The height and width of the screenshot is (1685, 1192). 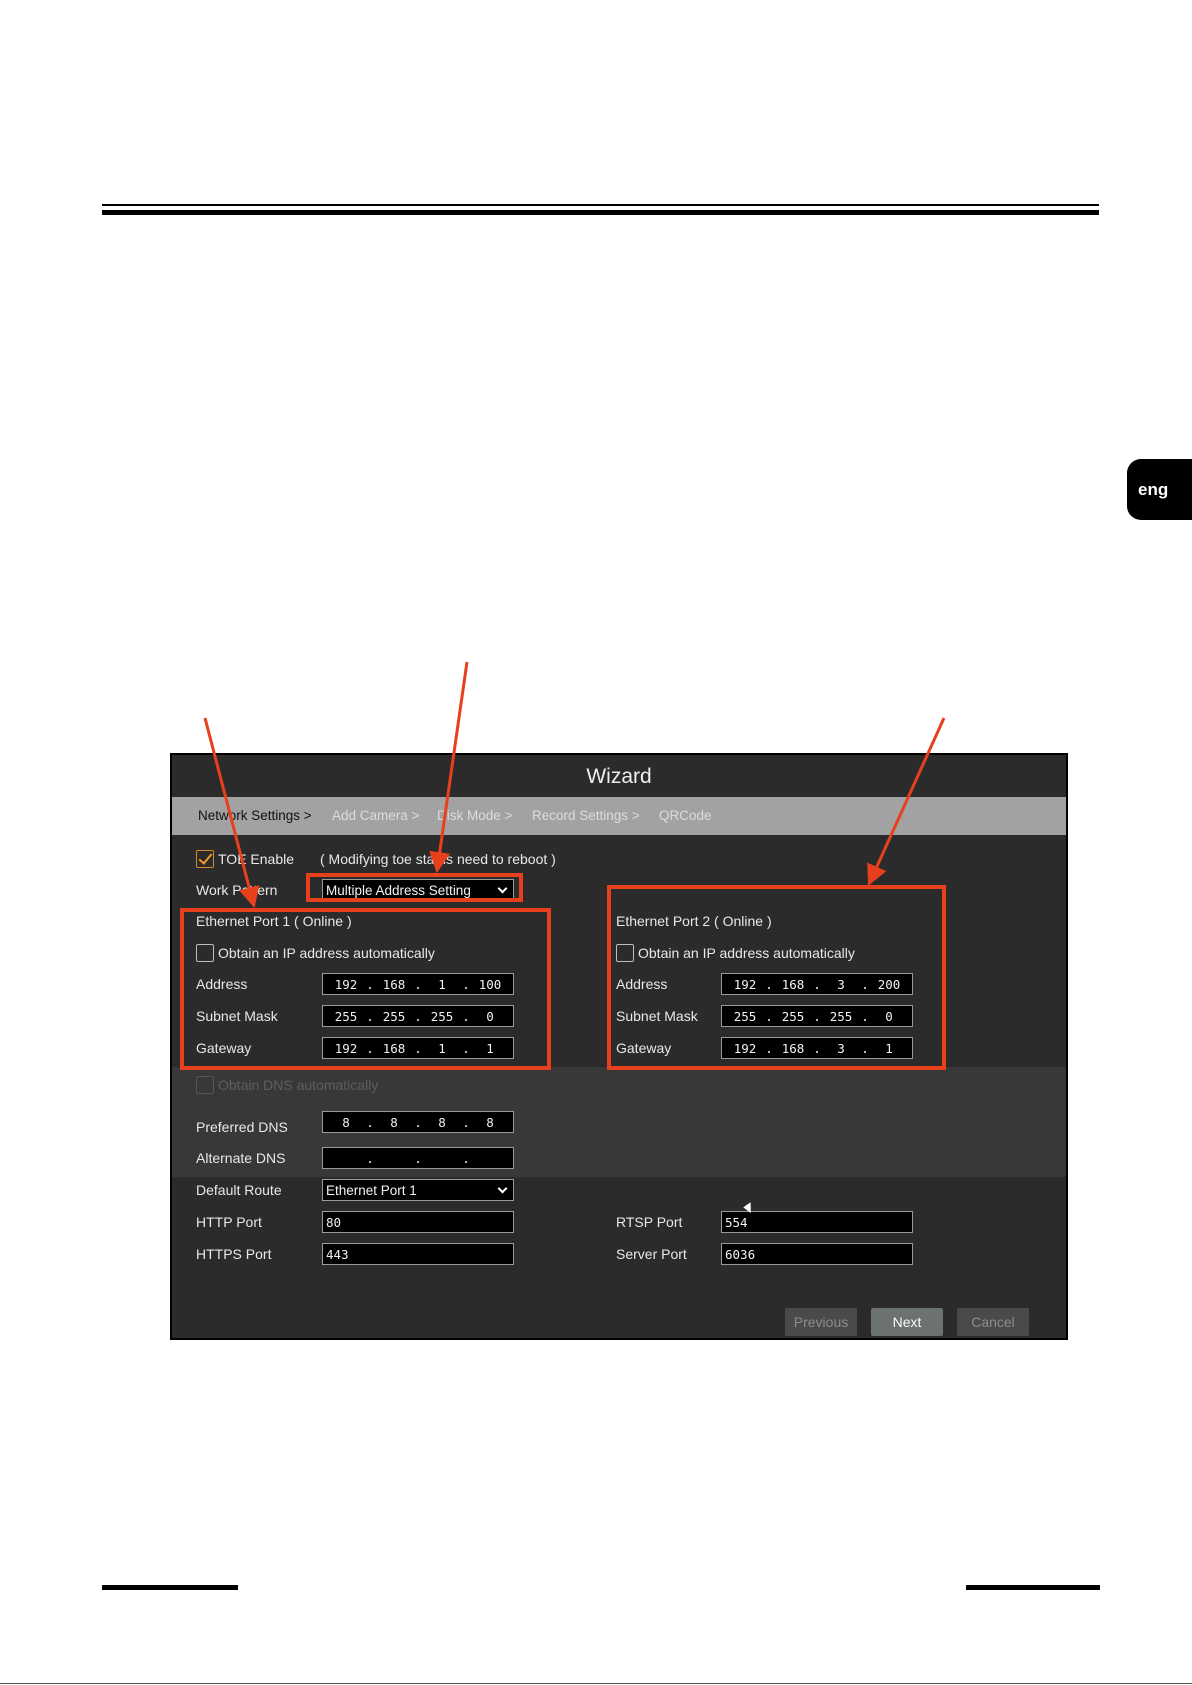 I want to click on http-port-label: HTTP Port, so click(x=229, y=1222).